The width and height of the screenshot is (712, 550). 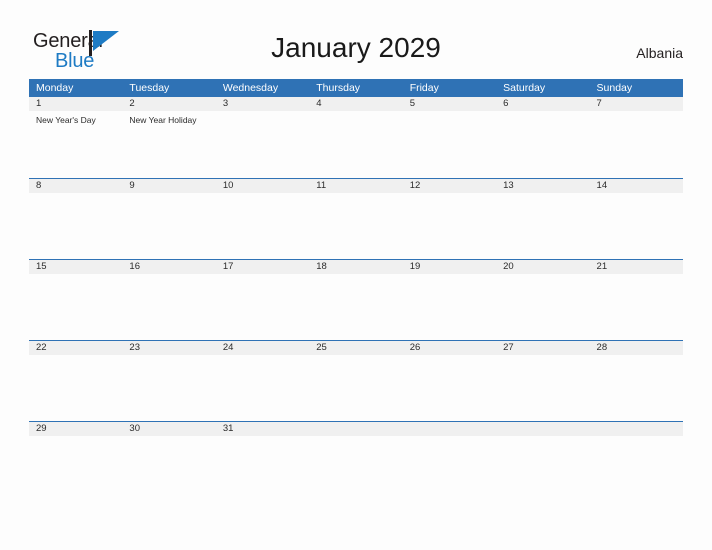 I want to click on day-cell-4: 4, so click(x=355, y=137).